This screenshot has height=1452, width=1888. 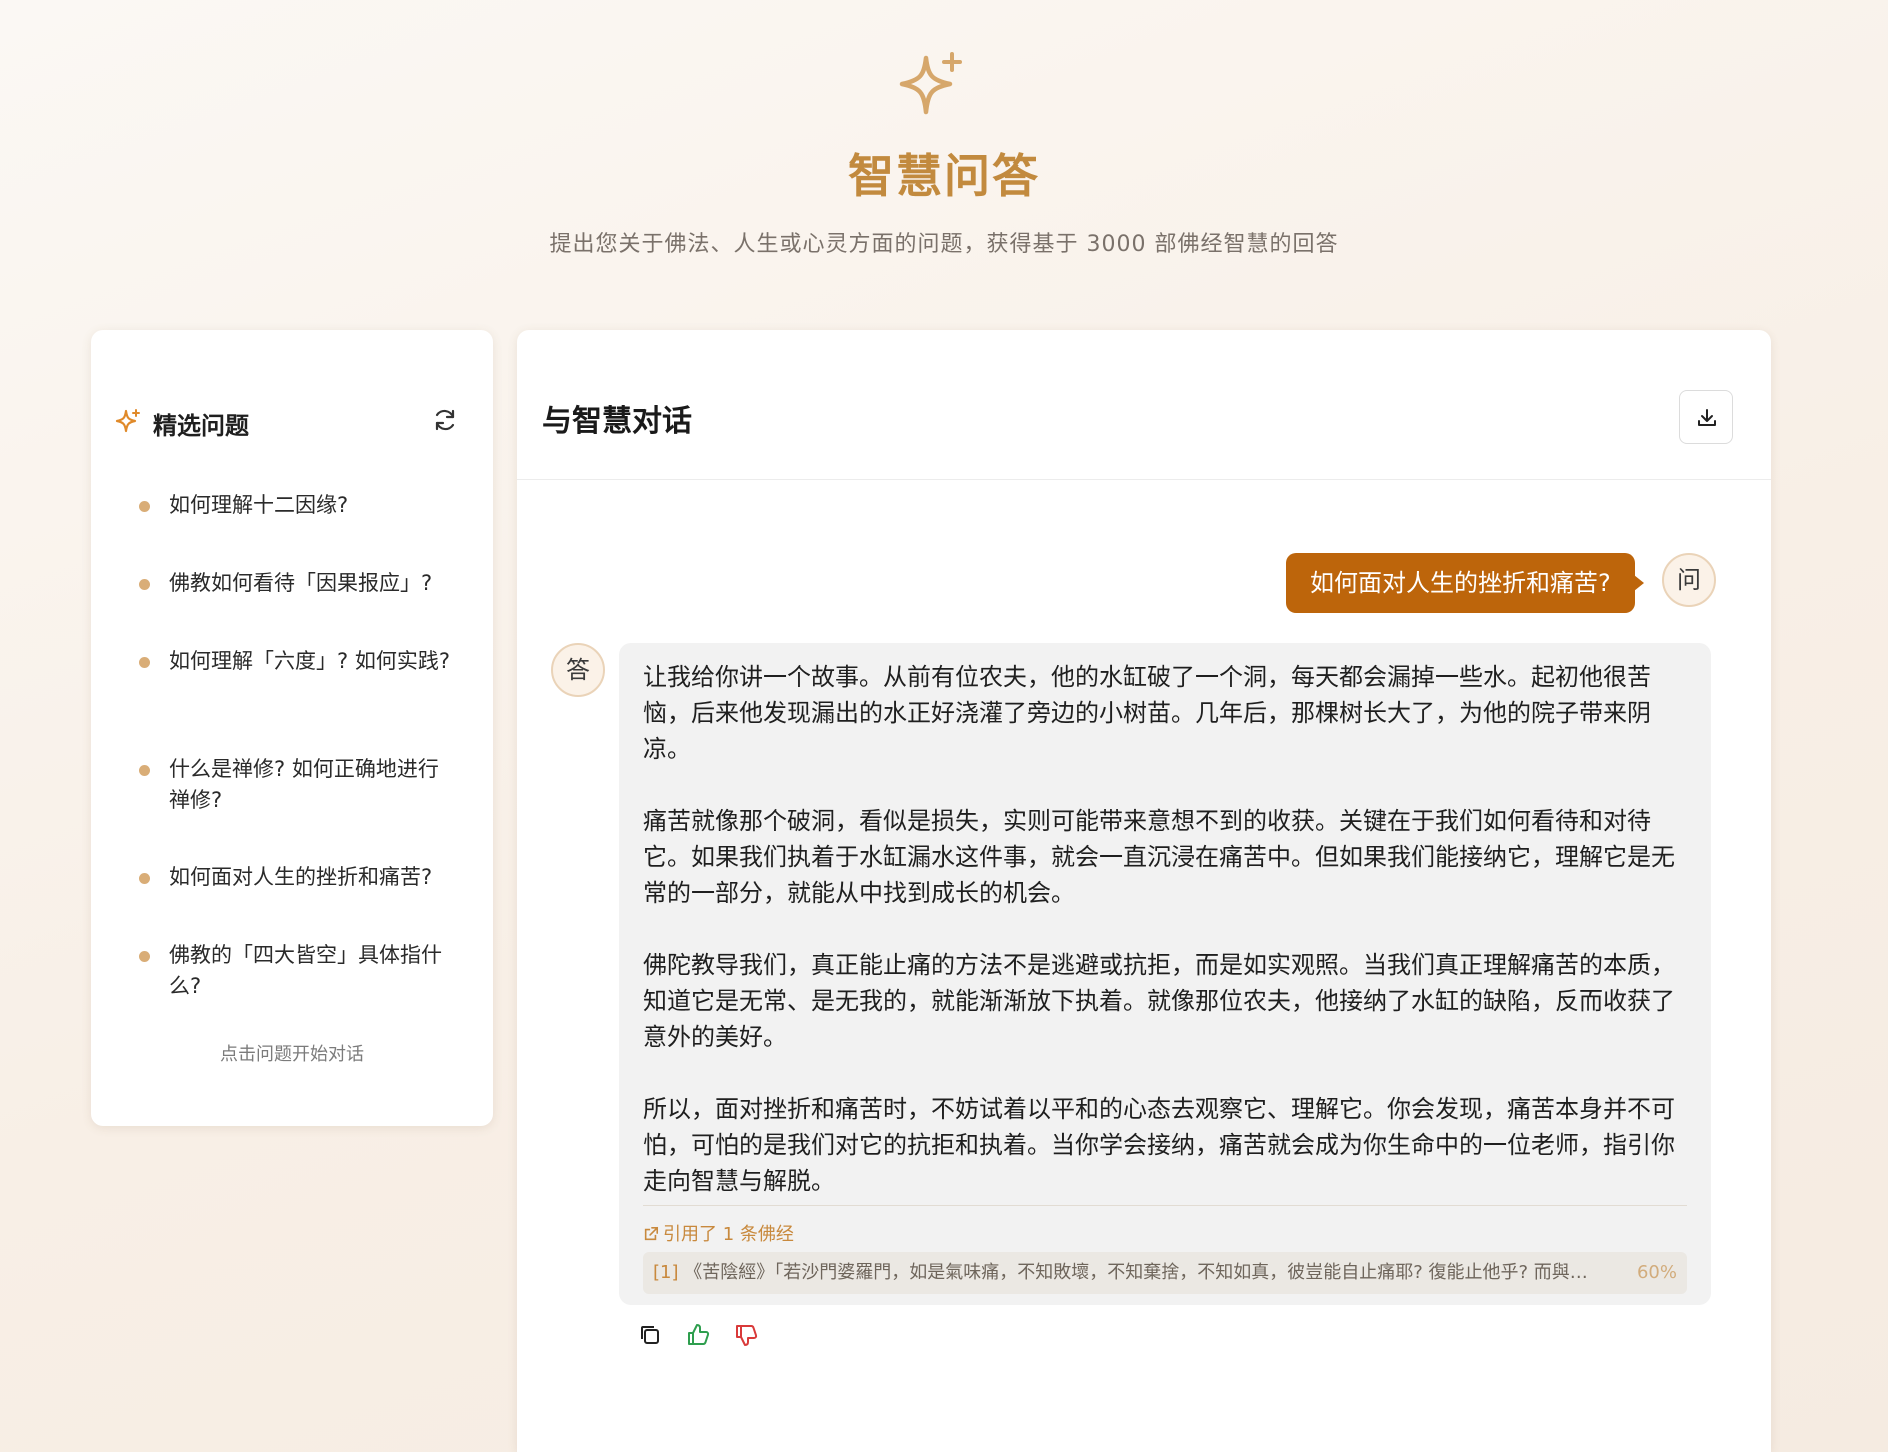 I want to click on question-text: 如何理解十二因缘?, so click(x=259, y=505).